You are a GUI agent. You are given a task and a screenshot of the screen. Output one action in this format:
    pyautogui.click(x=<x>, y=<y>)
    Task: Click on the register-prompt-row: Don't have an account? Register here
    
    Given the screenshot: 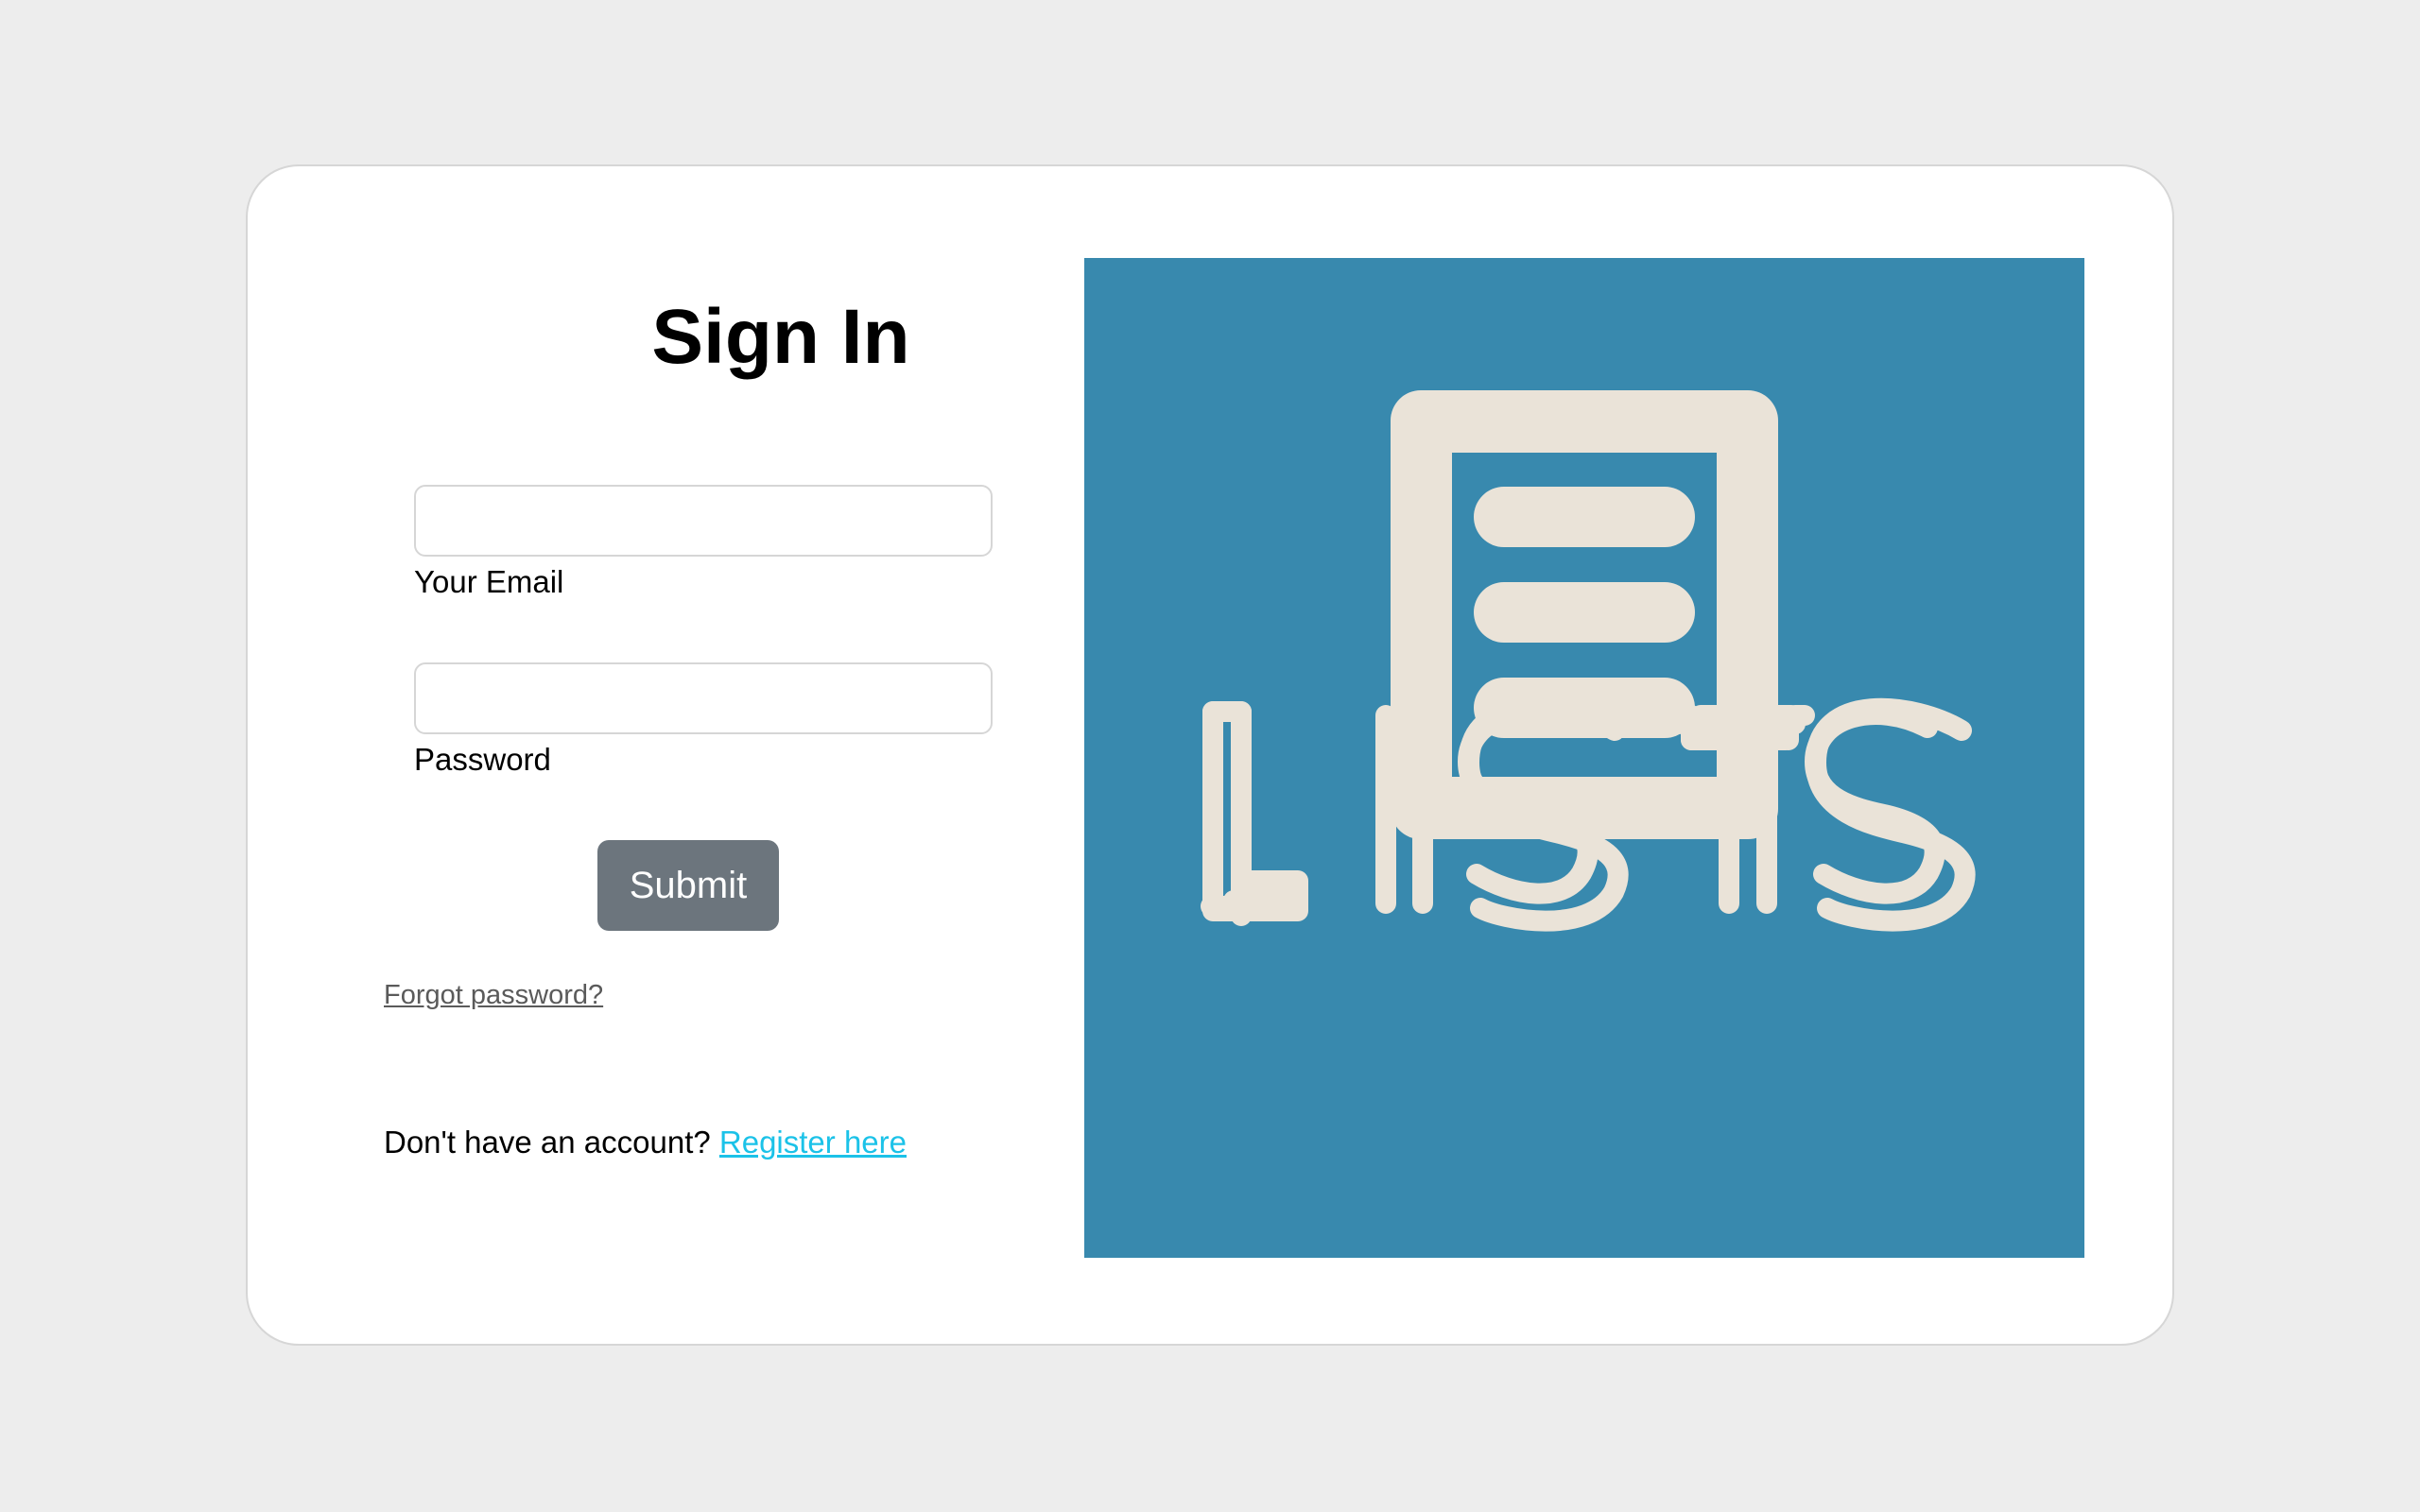 What is the action you would take?
    pyautogui.click(x=646, y=1142)
    